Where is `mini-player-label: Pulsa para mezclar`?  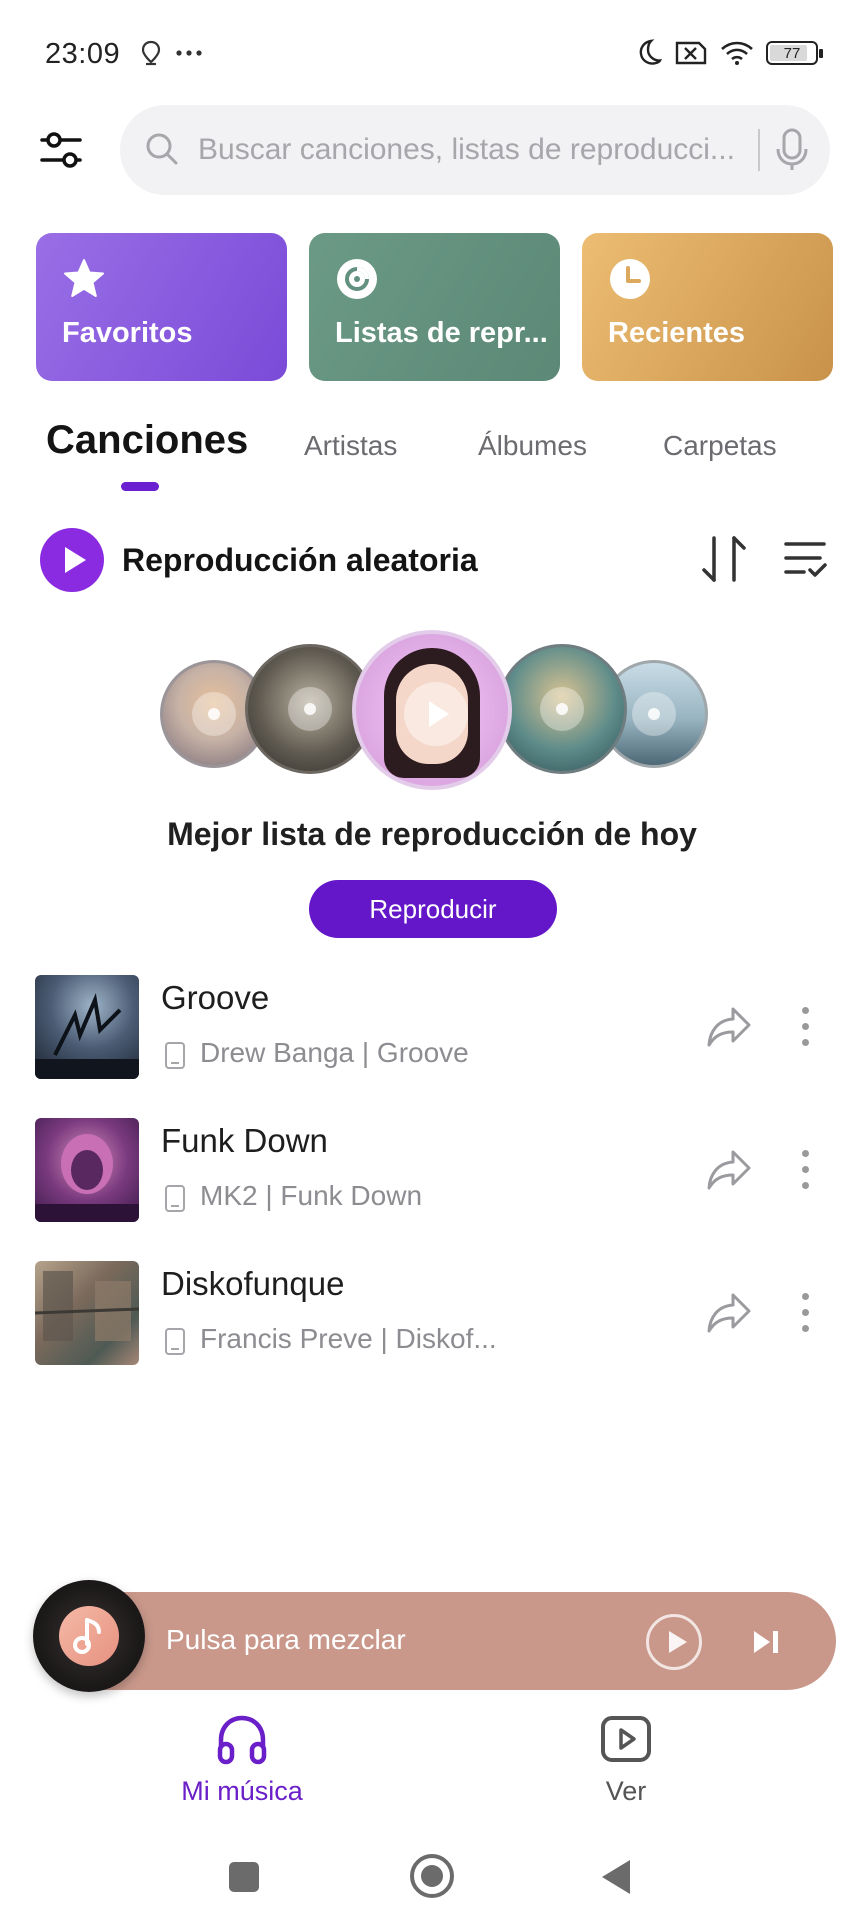
mini-player-label: Pulsa para mezclar is located at coordinates (286, 1639).